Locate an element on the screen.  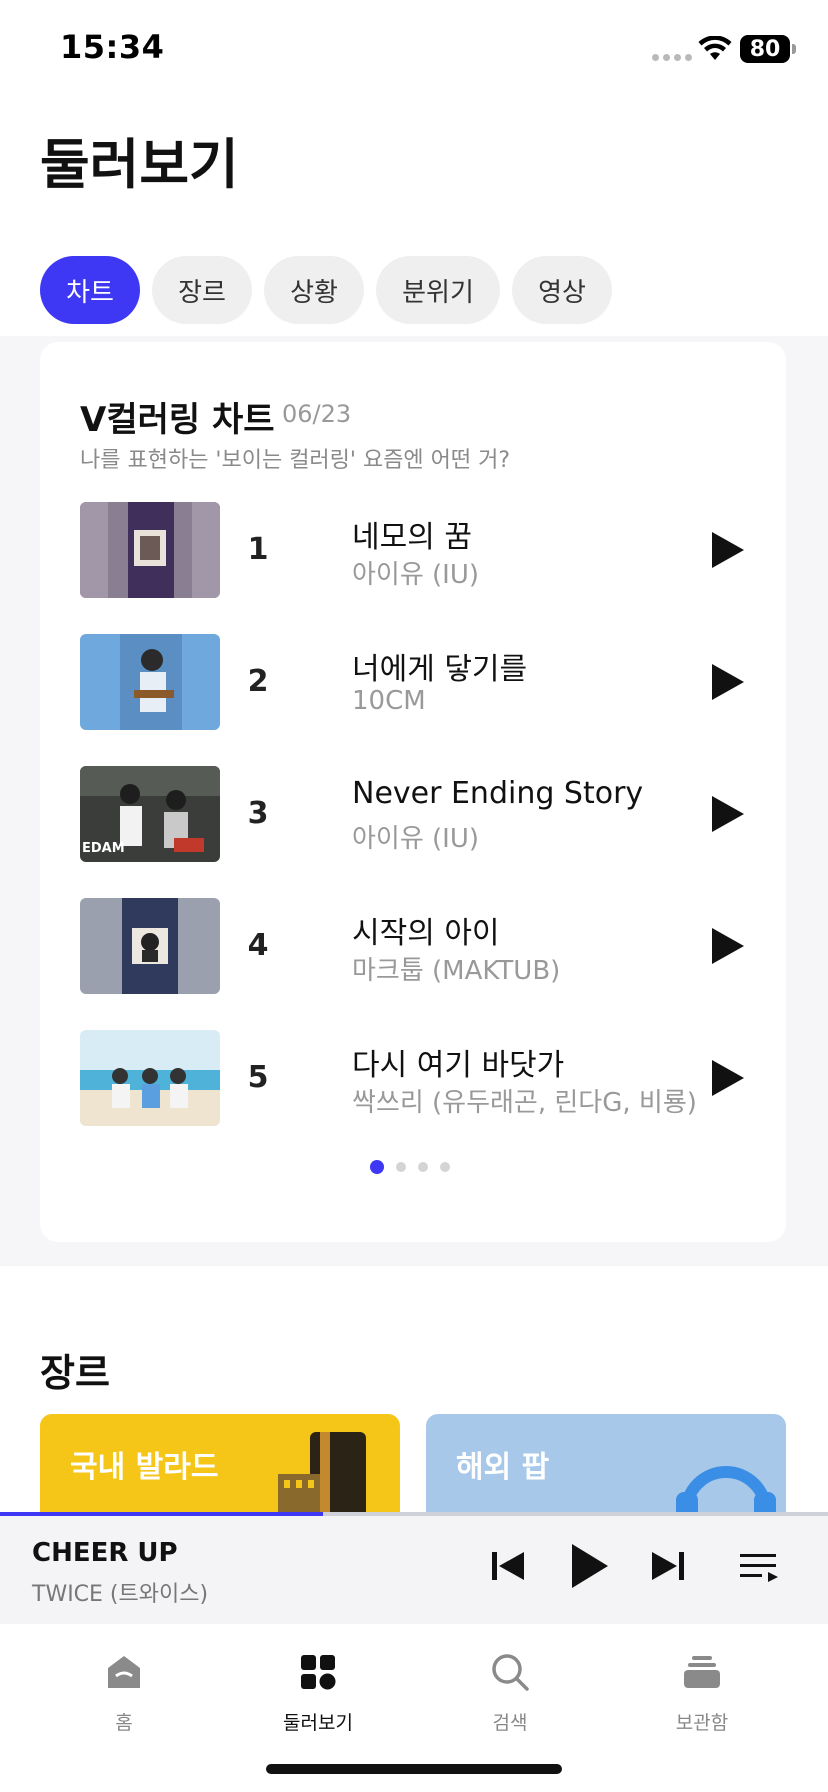
song-title: 시작의 아이 is located at coordinates (426, 930).